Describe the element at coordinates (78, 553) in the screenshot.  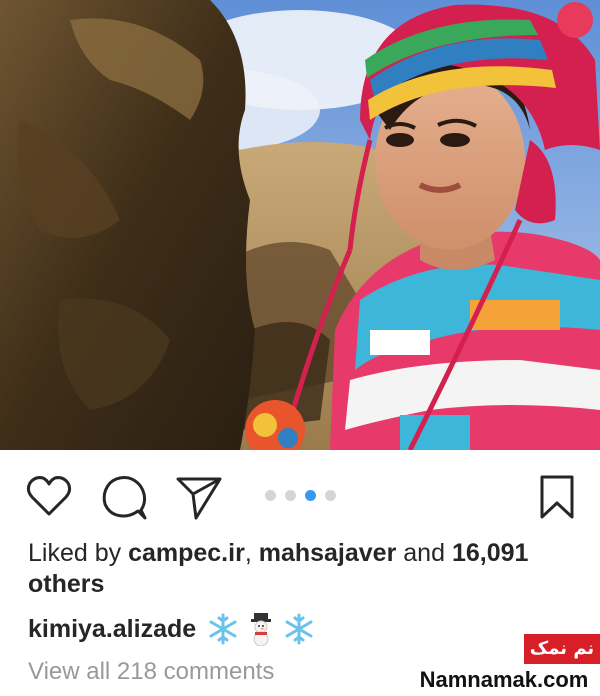
I see `likes-prefix: Liked by` at that location.